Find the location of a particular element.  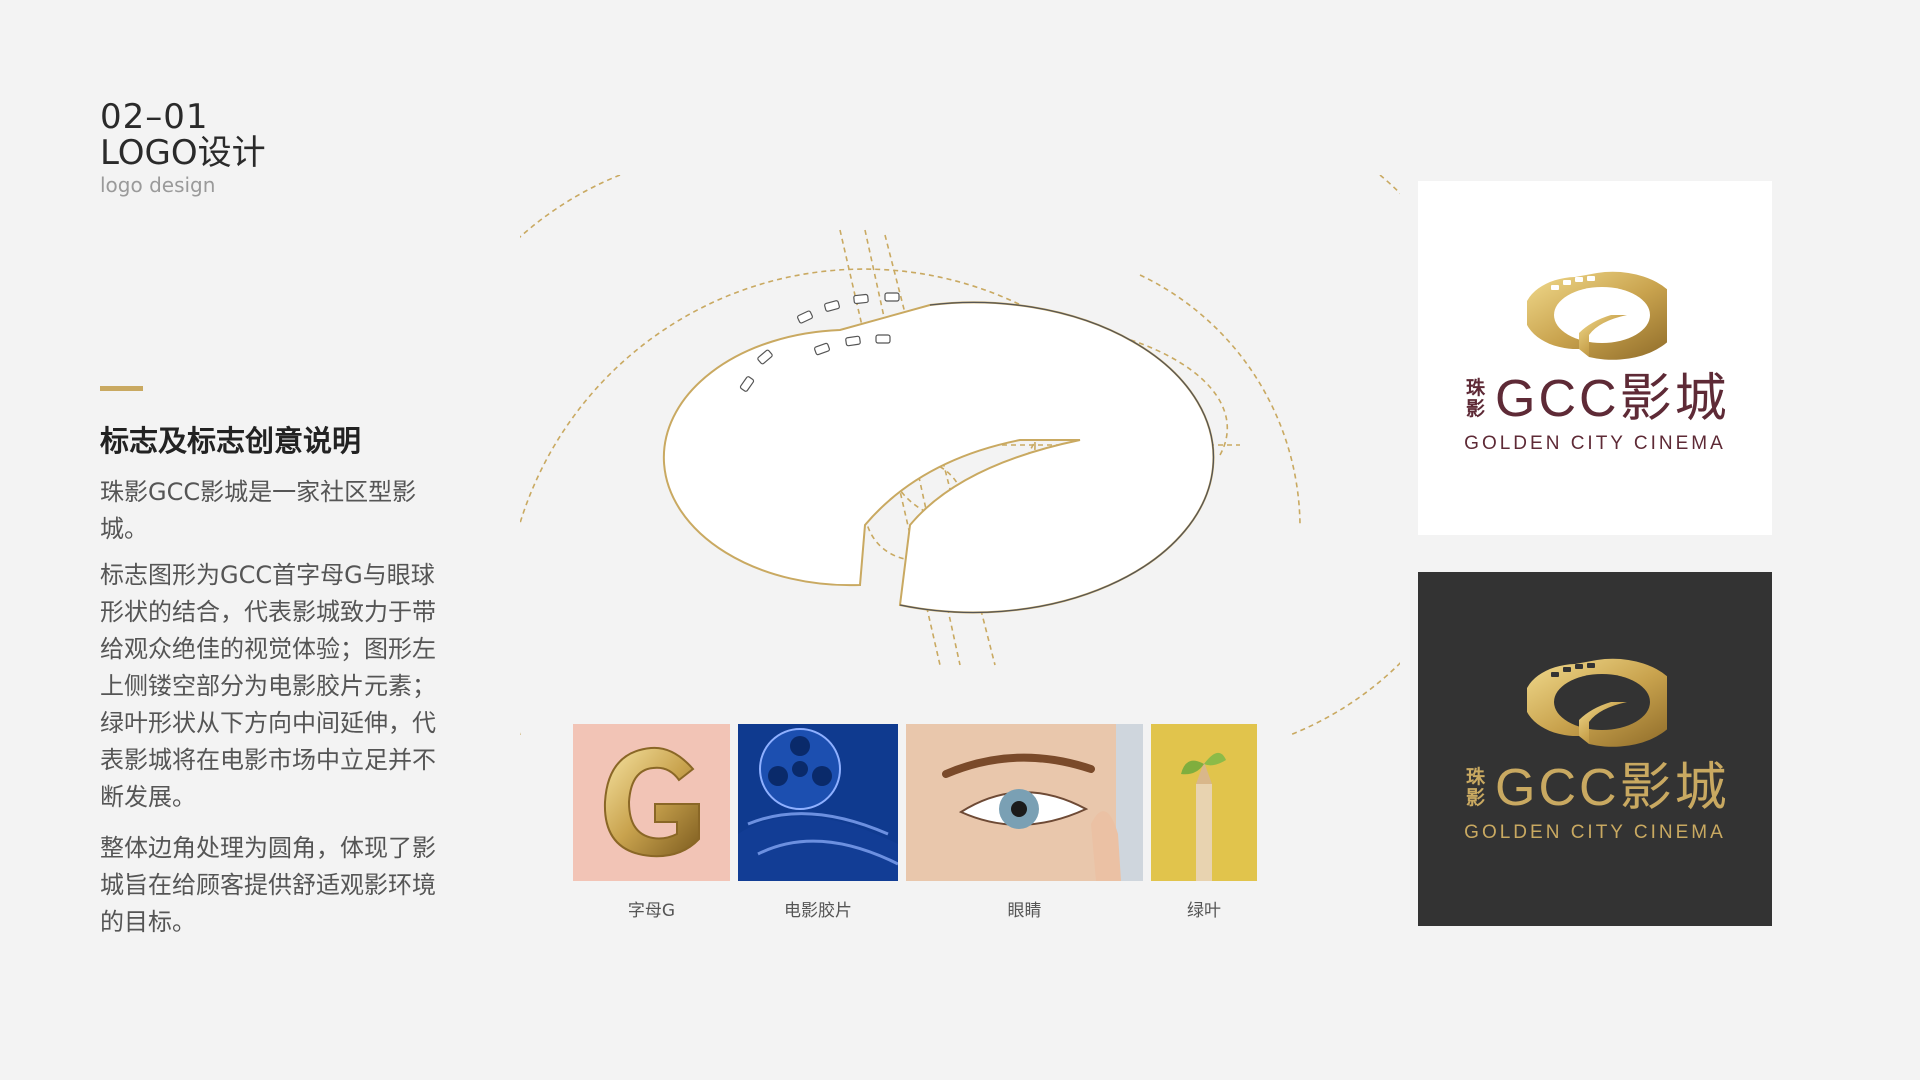

reference-caption: 眼睛 is located at coordinates (1024, 911).